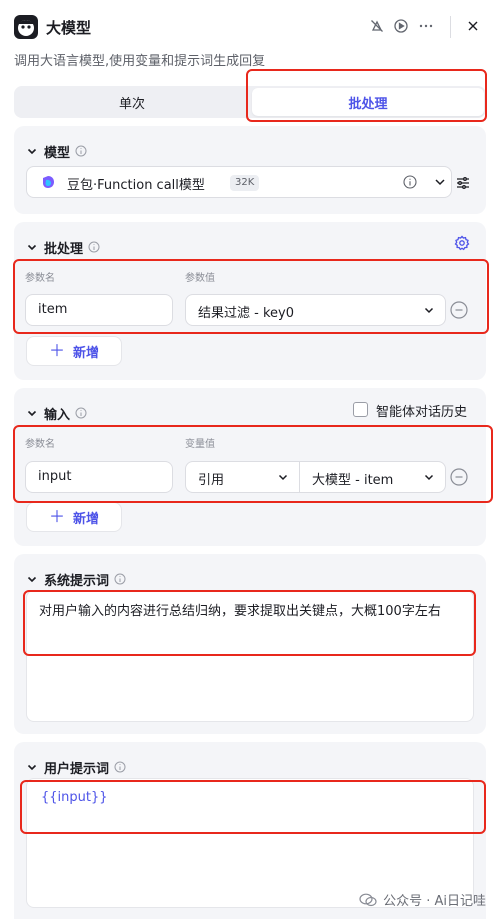 This screenshot has height=919, width=500. I want to click on col-label-value: 变量值, so click(200, 444).